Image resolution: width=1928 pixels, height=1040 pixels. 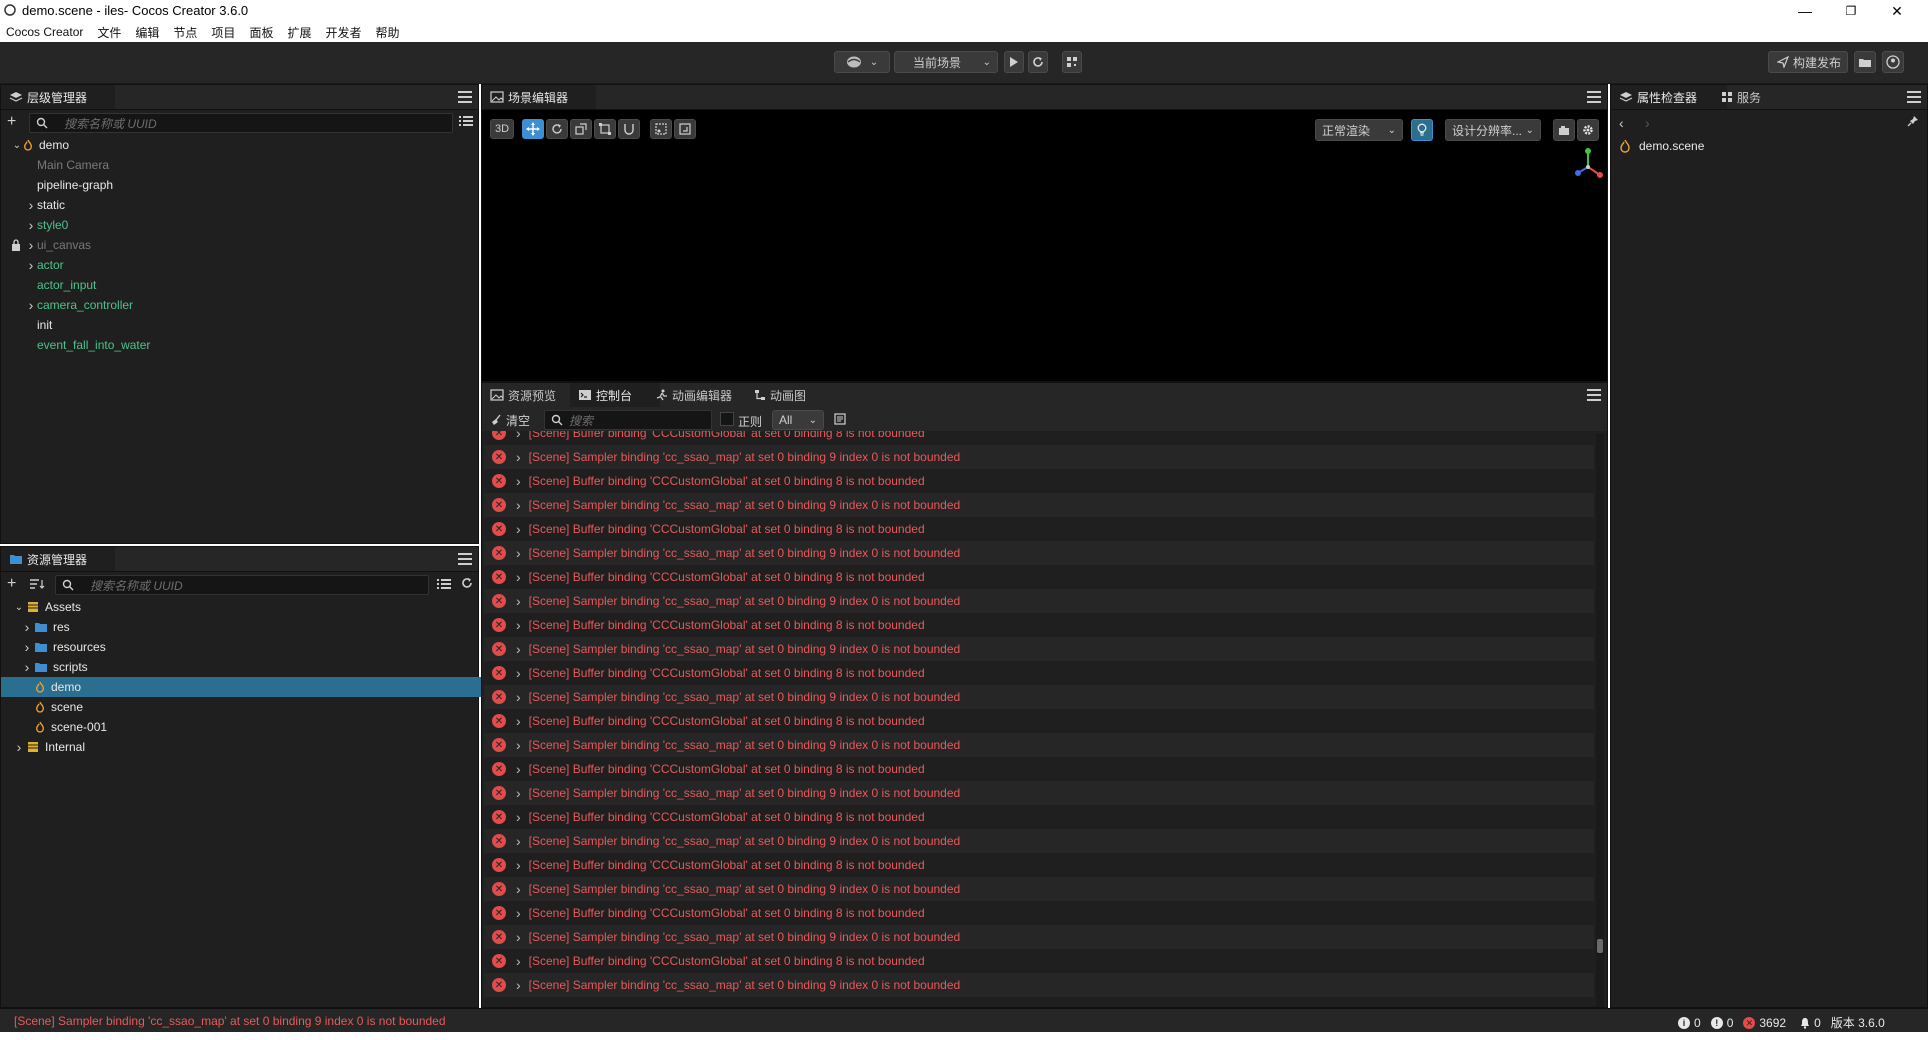 I want to click on asset-item: › res, so click(x=249, y=627).